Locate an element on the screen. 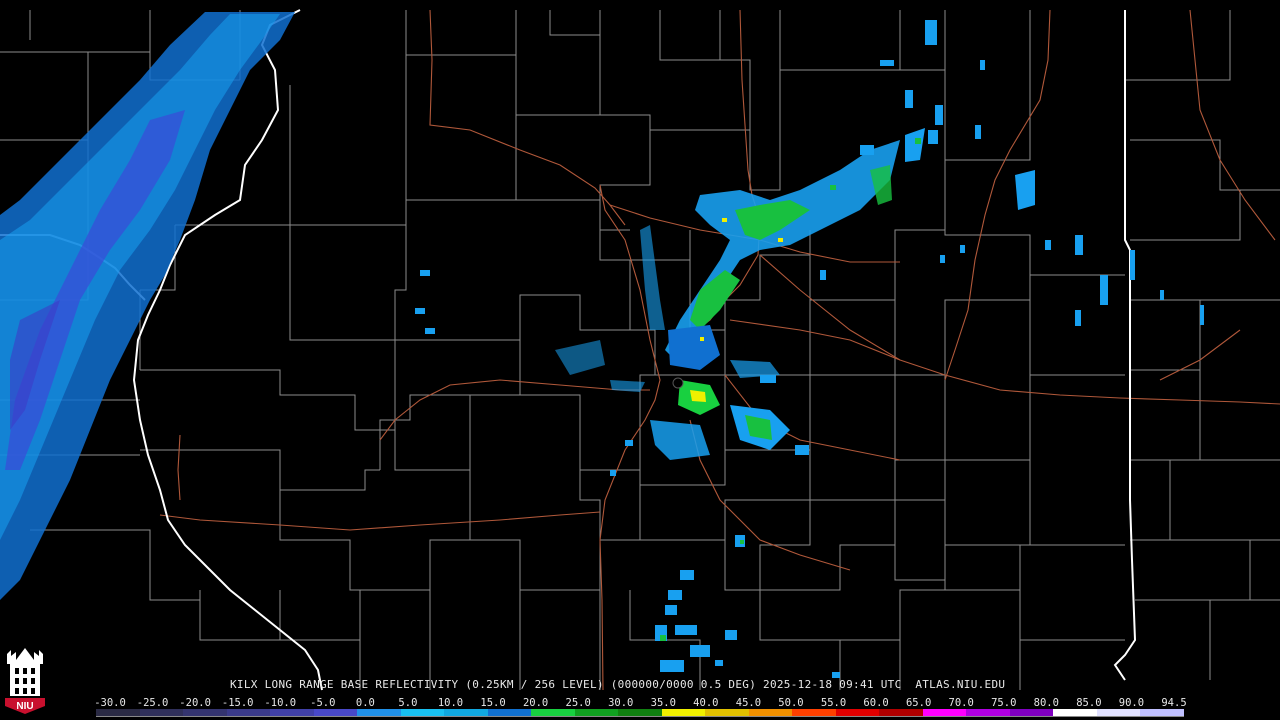  scale-tick-label: 0.0 is located at coordinates (365, 703).